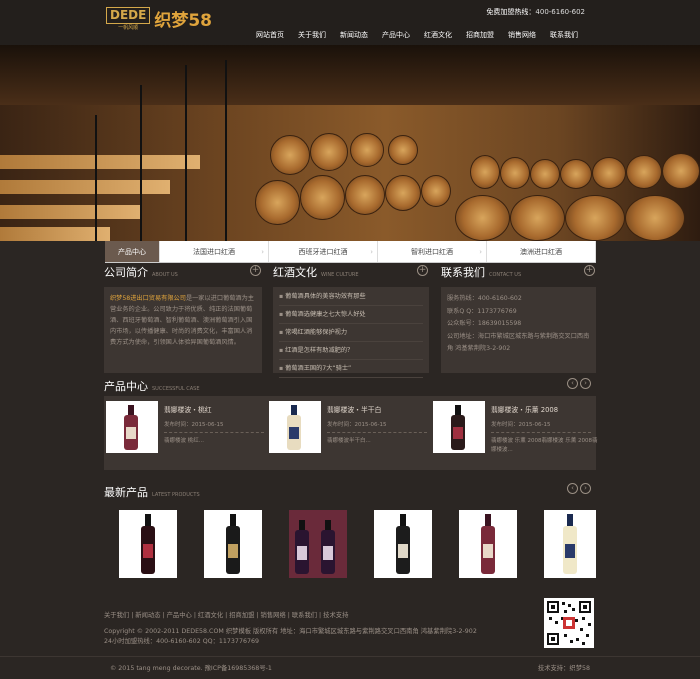 The height and width of the screenshot is (679, 700). What do you see at coordinates (569, 623) in the screenshot?
I see `qr-code` at bounding box center [569, 623].